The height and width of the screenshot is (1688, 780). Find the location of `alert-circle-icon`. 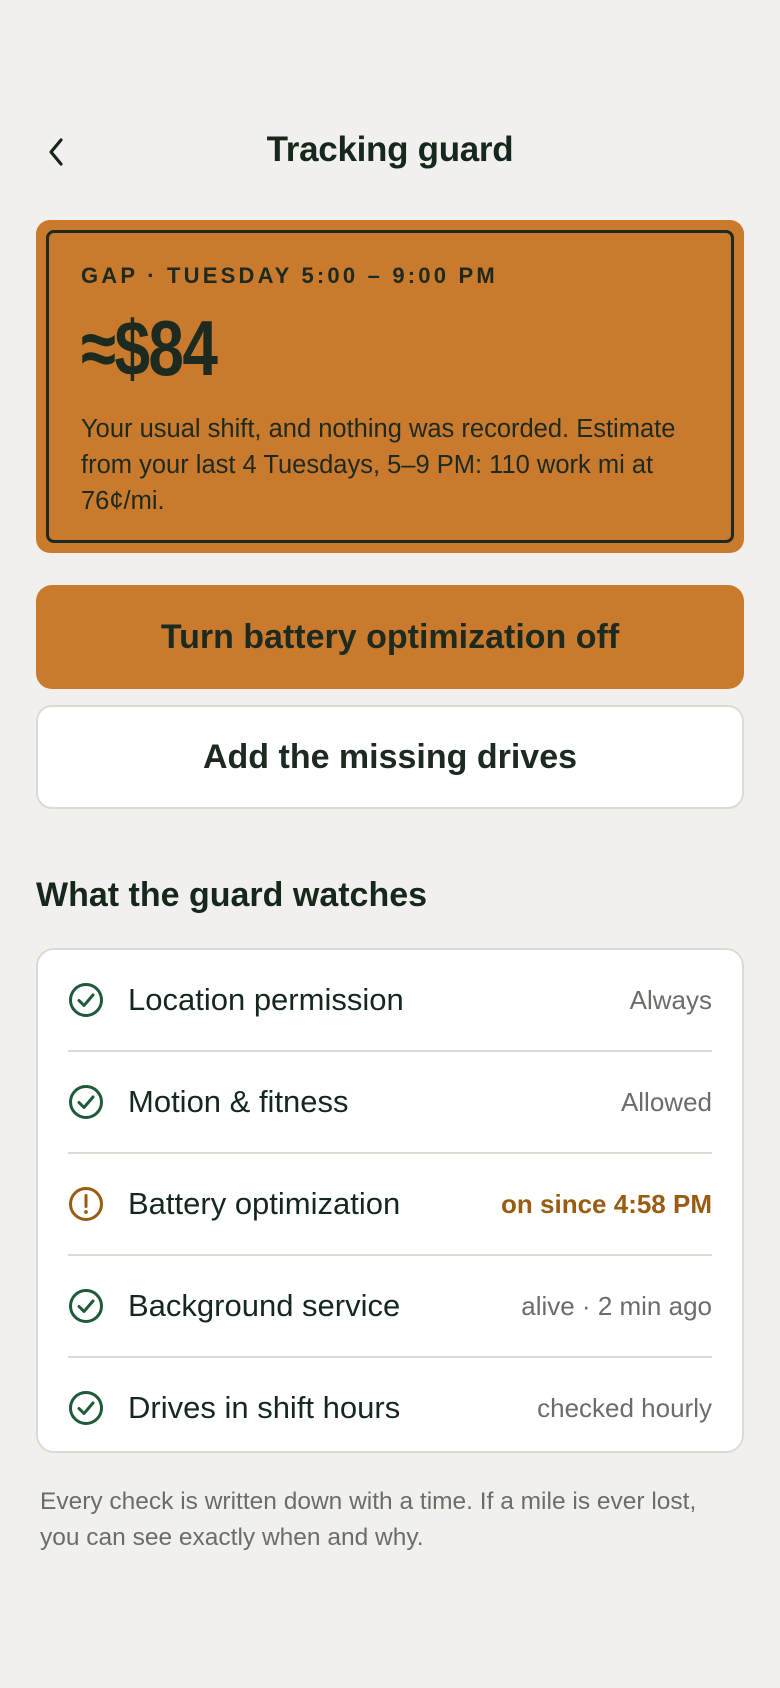

alert-circle-icon is located at coordinates (86, 1204).